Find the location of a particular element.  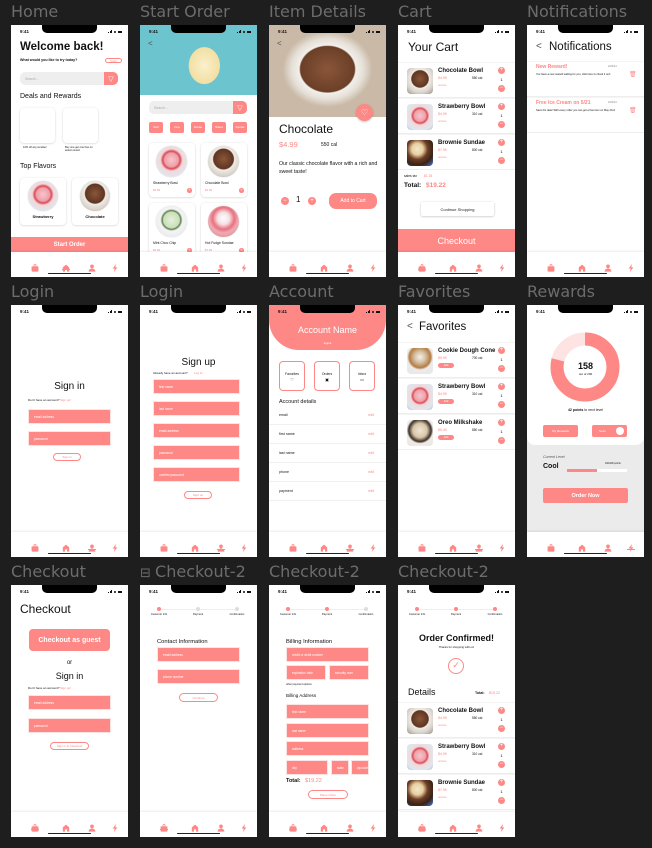

product-card: Mint Choc Chip $4.99 + is located at coordinates (172, 230).